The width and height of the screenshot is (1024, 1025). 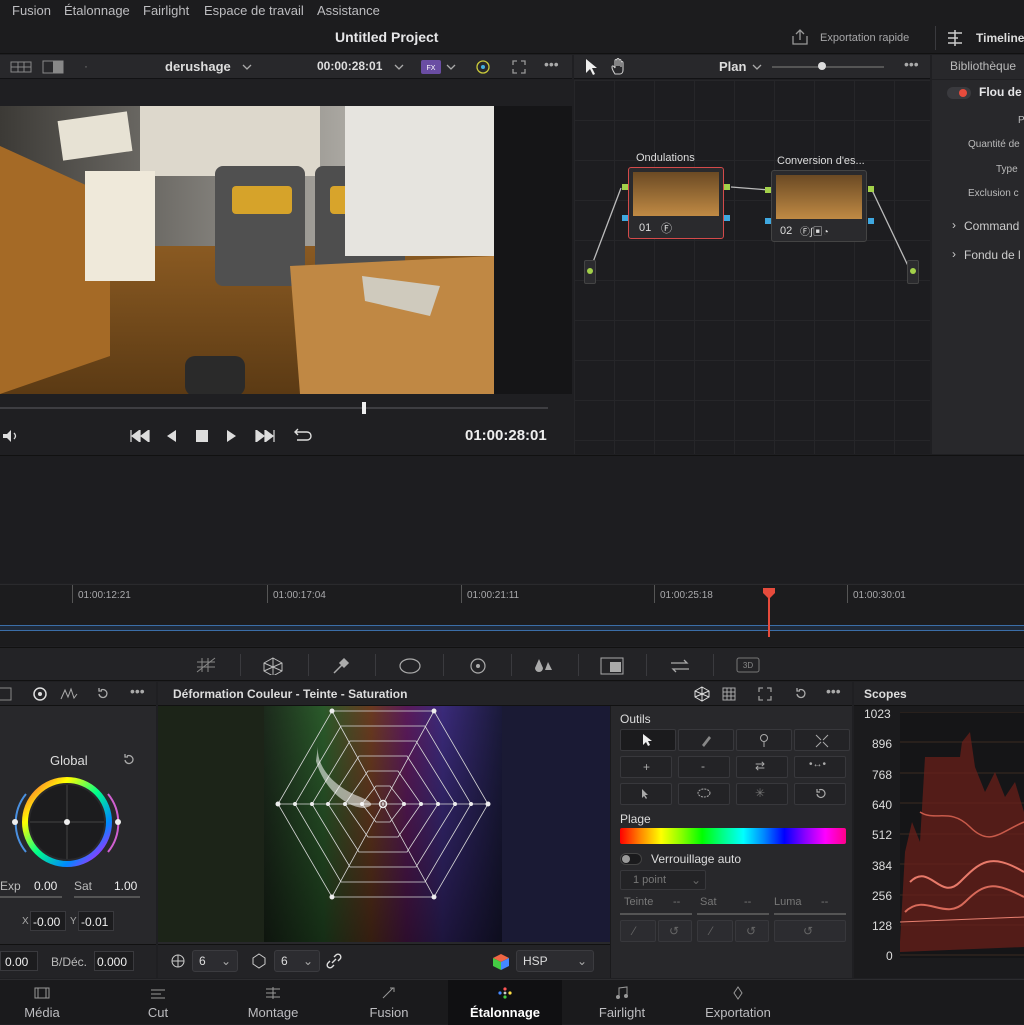 What do you see at coordinates (715, 931) in the screenshot?
I see `sat-picker-button: ⁄` at bounding box center [715, 931].